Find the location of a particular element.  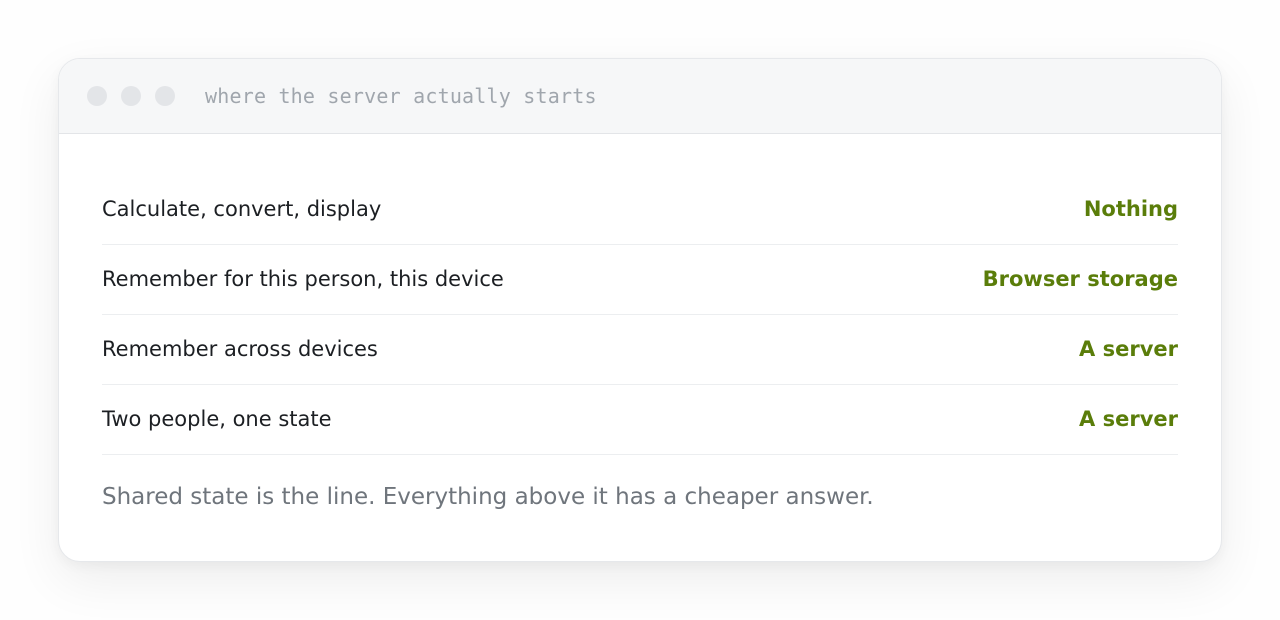

row-label: Two people, one state is located at coordinates (217, 418).